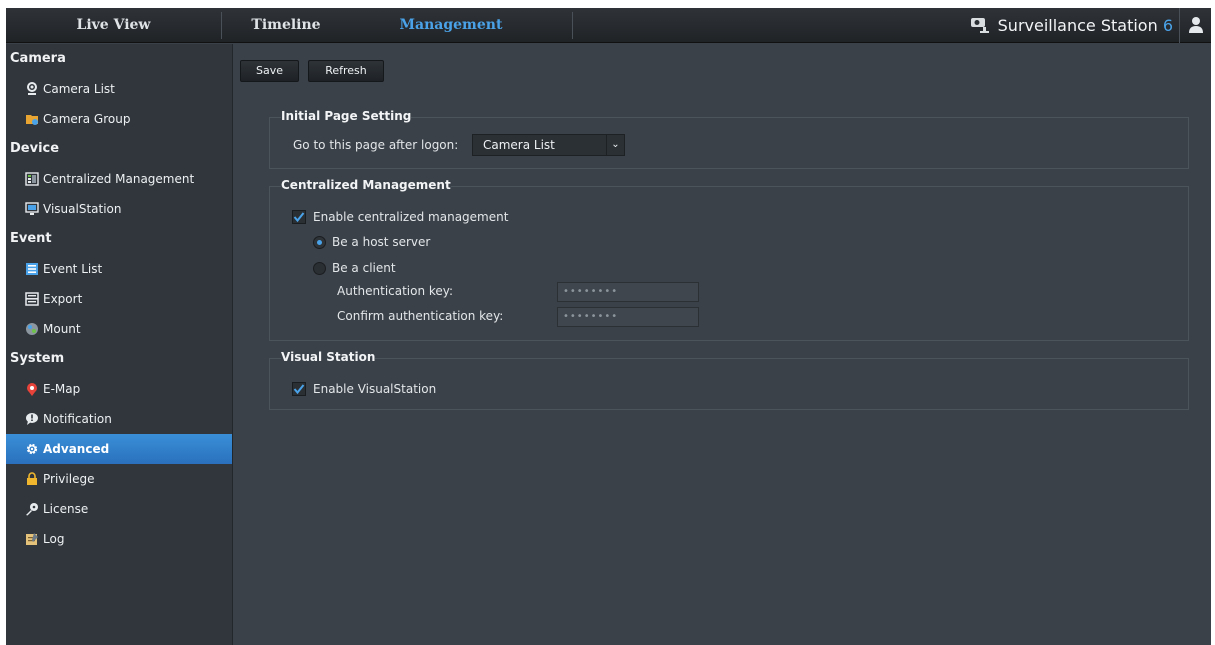  What do you see at coordinates (32, 389) in the screenshot?
I see `map-pin-icon` at bounding box center [32, 389].